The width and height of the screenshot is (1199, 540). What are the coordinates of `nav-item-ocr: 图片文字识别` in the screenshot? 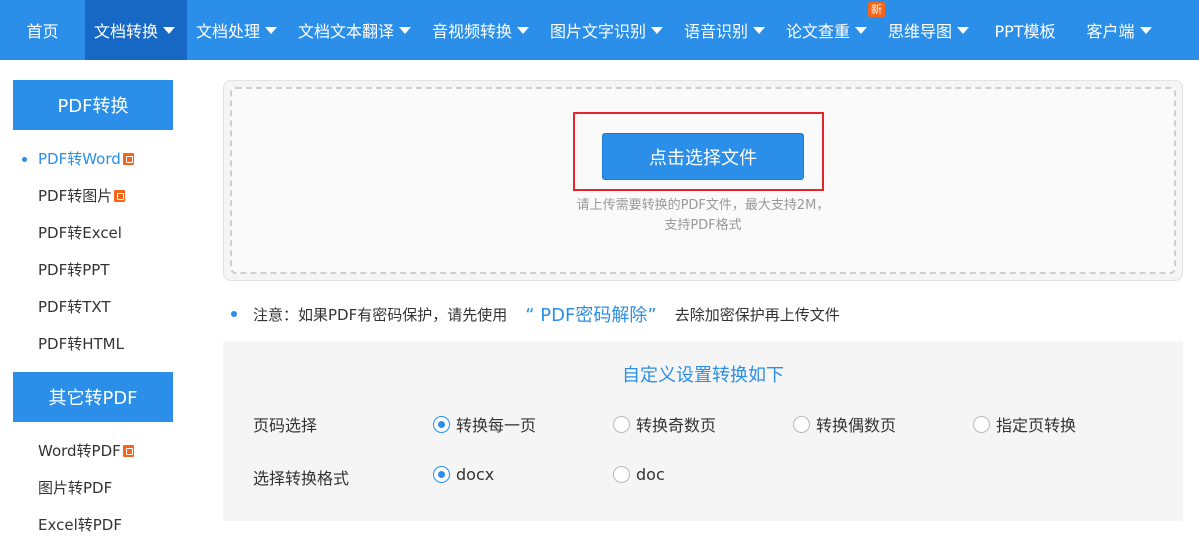 It's located at (608, 30).